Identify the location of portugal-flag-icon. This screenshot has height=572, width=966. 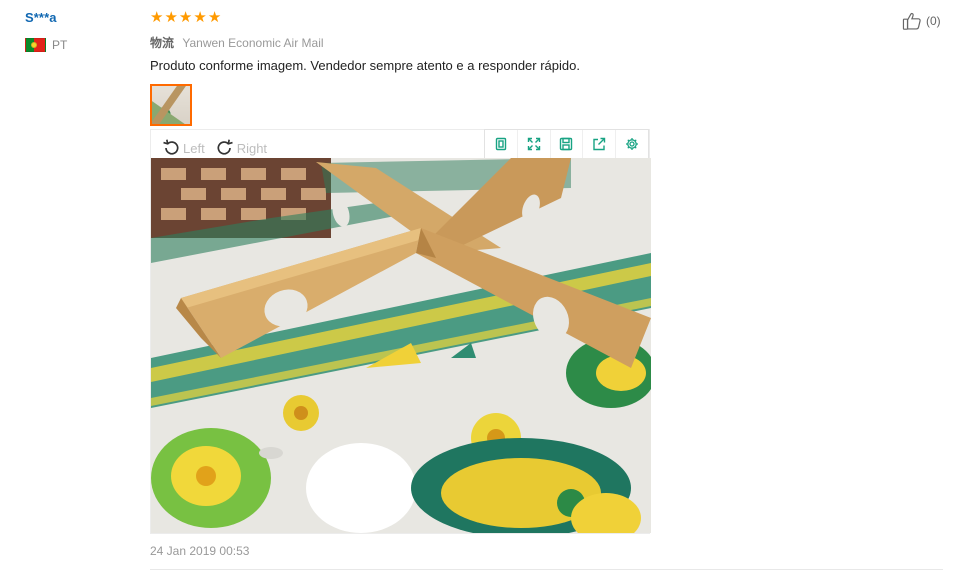
(35, 45).